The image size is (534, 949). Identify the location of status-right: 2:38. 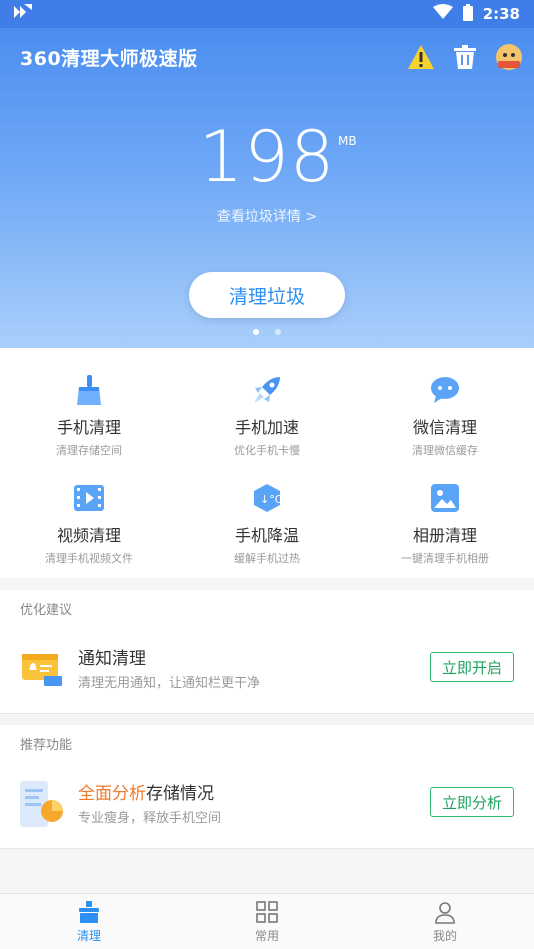
(476, 14).